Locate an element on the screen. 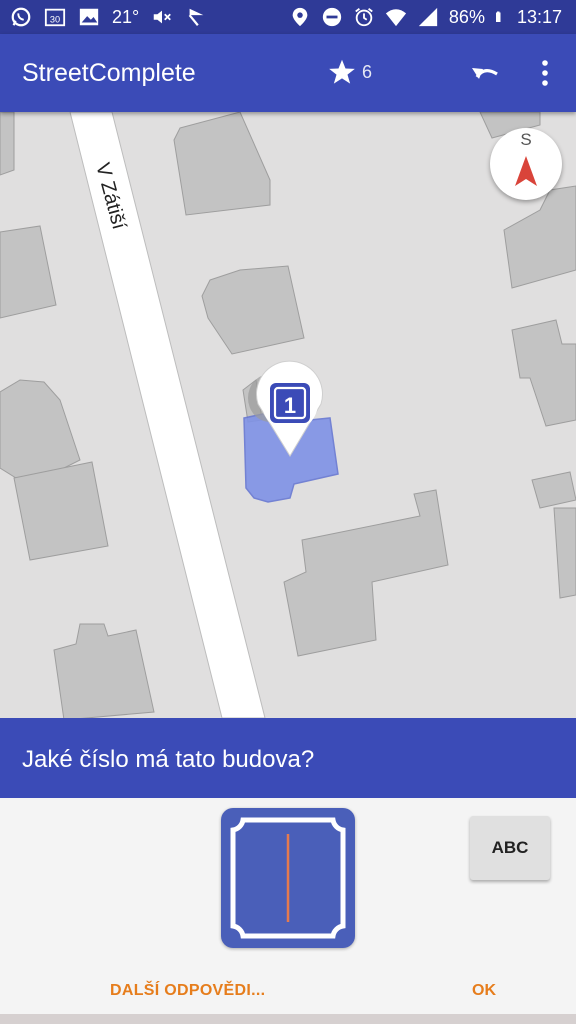 Image resolution: width=576 pixels, height=1024 pixels. quest-question: Jaké číslo má tato budova? is located at coordinates (168, 759).